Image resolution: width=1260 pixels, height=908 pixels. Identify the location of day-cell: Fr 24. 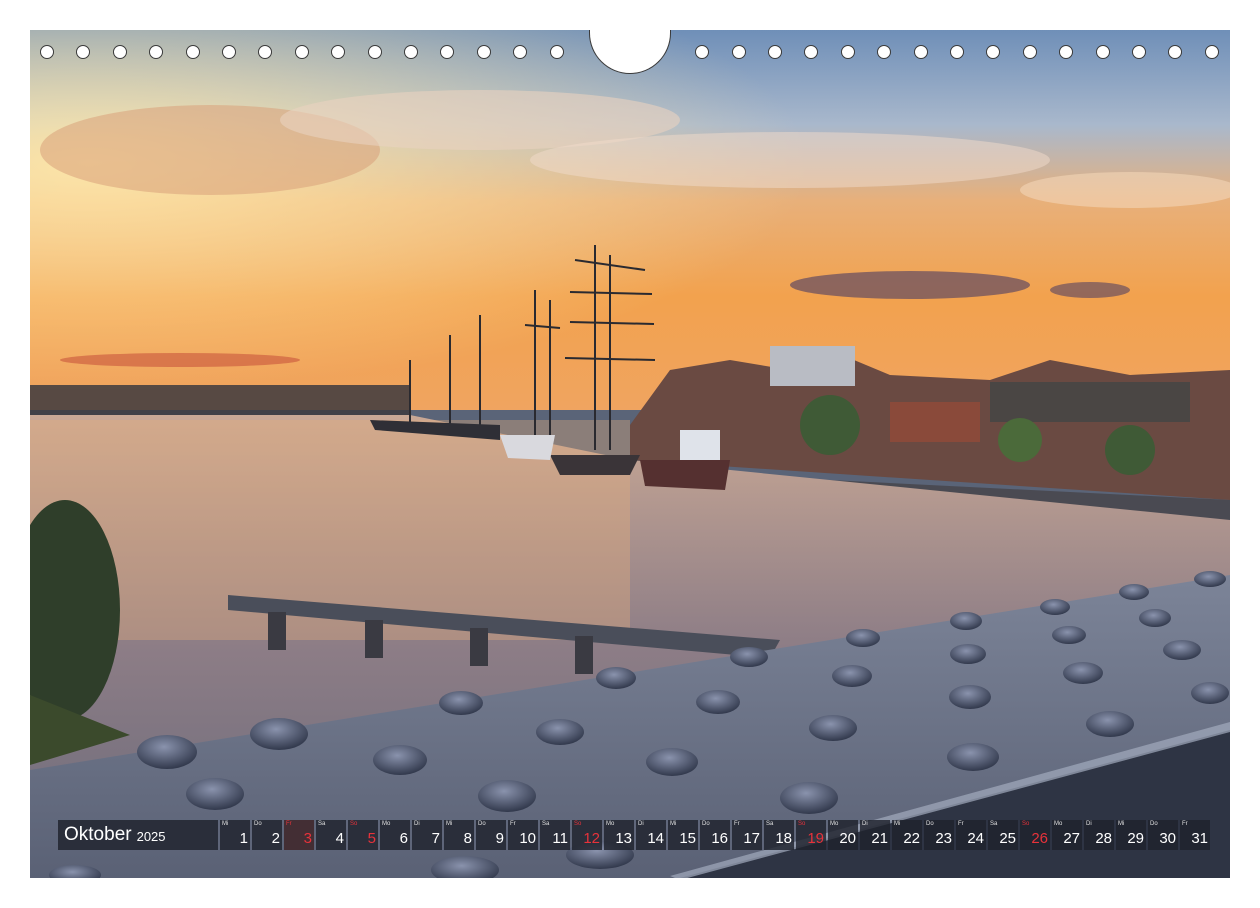
(971, 835).